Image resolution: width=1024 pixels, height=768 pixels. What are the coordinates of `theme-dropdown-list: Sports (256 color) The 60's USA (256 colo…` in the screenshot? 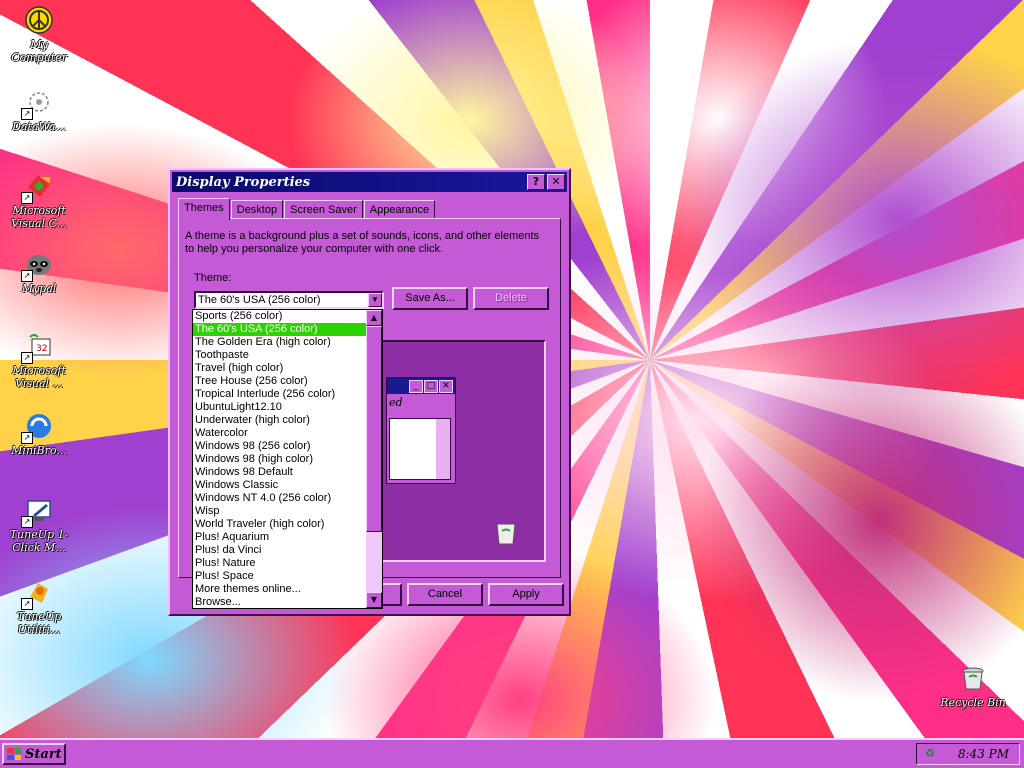 It's located at (287, 459).